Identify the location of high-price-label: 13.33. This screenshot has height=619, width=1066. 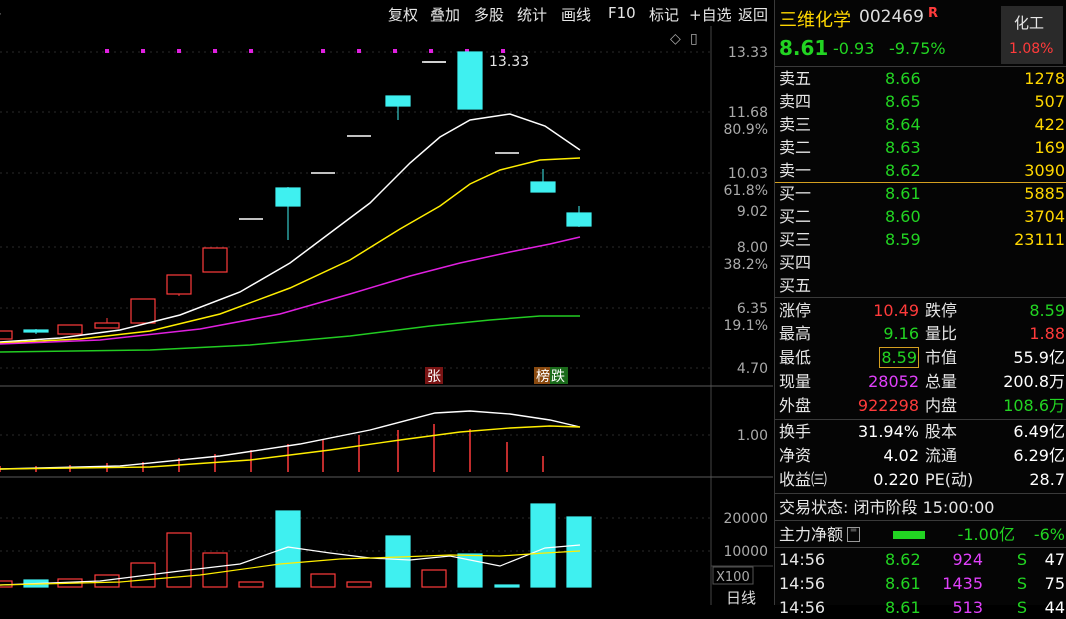
(509, 62).